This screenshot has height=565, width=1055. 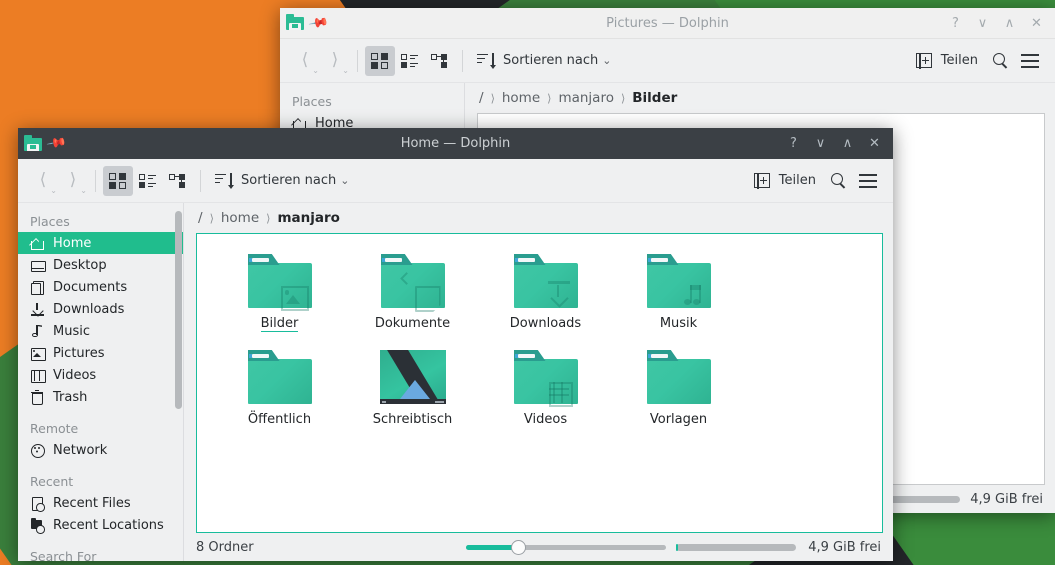 I want to click on sidebar-section-recent: Recent, so click(x=52, y=481).